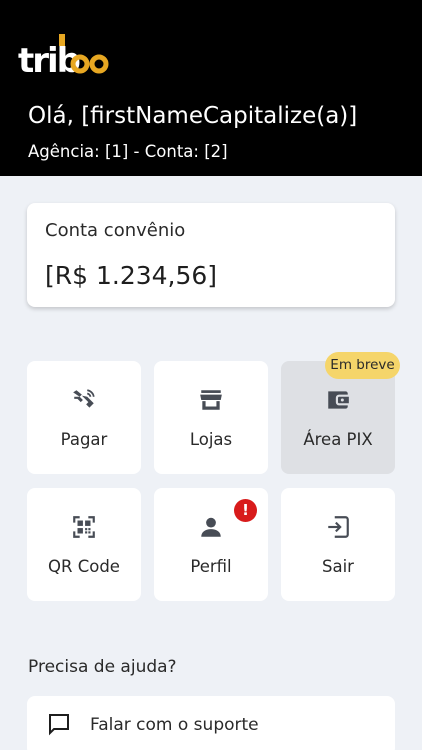 Image resolution: width=422 pixels, height=750 pixels. Describe the element at coordinates (211, 417) in the screenshot. I see `tile-lojas: Lojas` at that location.